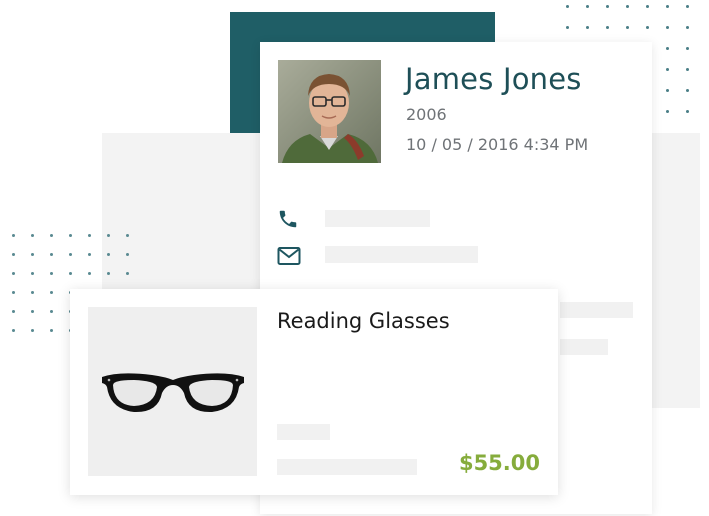  I want to click on profile-datetime: 10 / 05 / 2016 4:34 PM, so click(497, 144).